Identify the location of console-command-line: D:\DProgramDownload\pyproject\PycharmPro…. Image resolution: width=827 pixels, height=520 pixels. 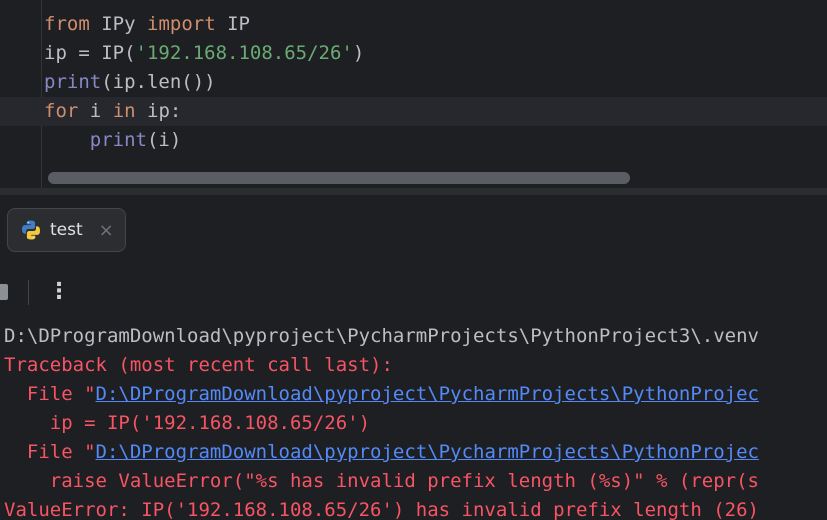
(381, 336).